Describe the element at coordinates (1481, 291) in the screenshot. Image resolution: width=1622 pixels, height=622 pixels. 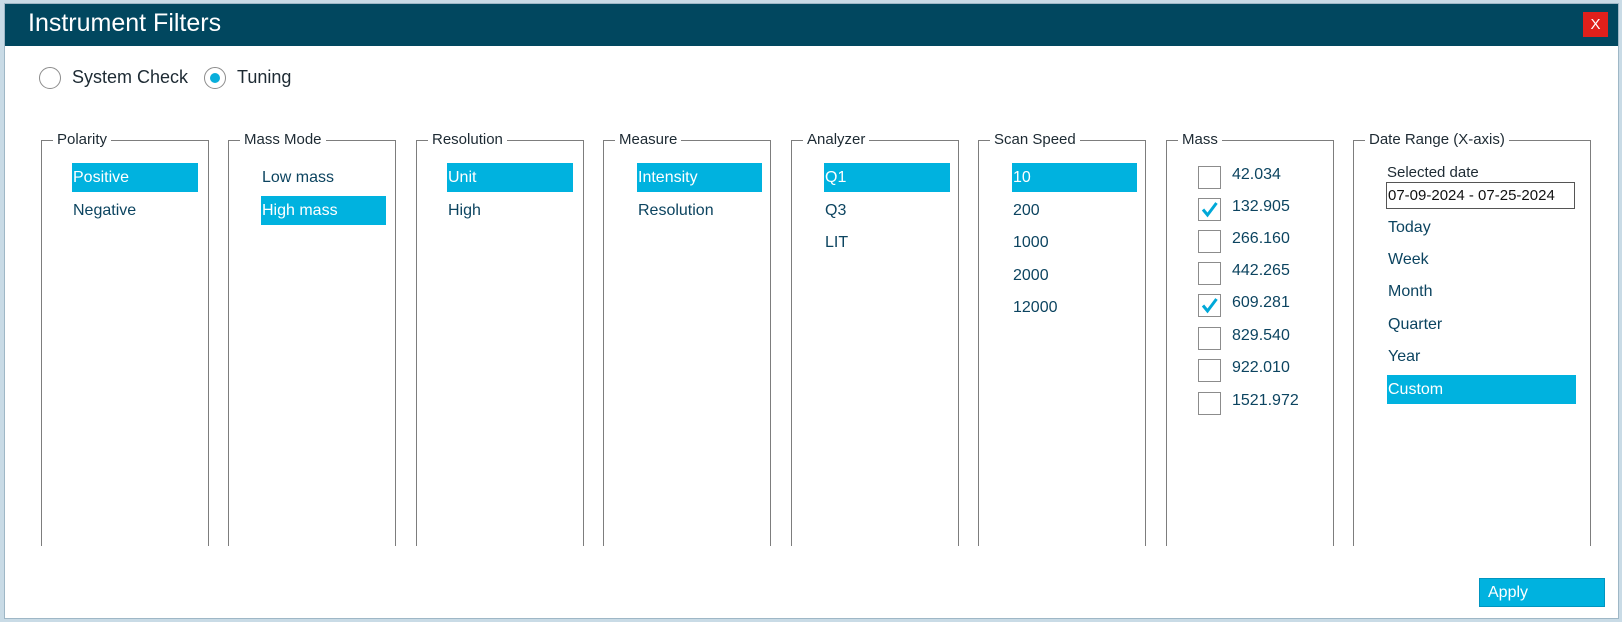
I see `date-range-item-month: Month` at that location.